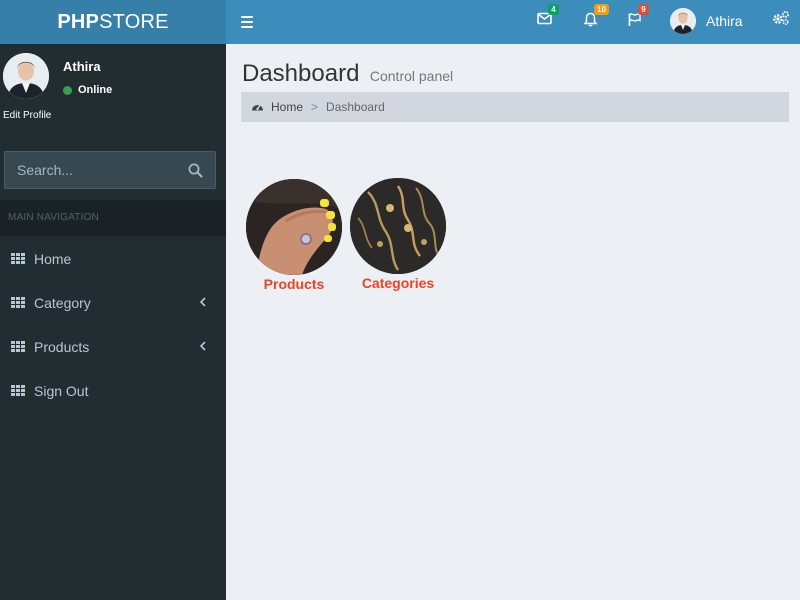 The height and width of the screenshot is (600, 800). What do you see at coordinates (601, 9) in the screenshot?
I see `notifications-badge: 10` at bounding box center [601, 9].